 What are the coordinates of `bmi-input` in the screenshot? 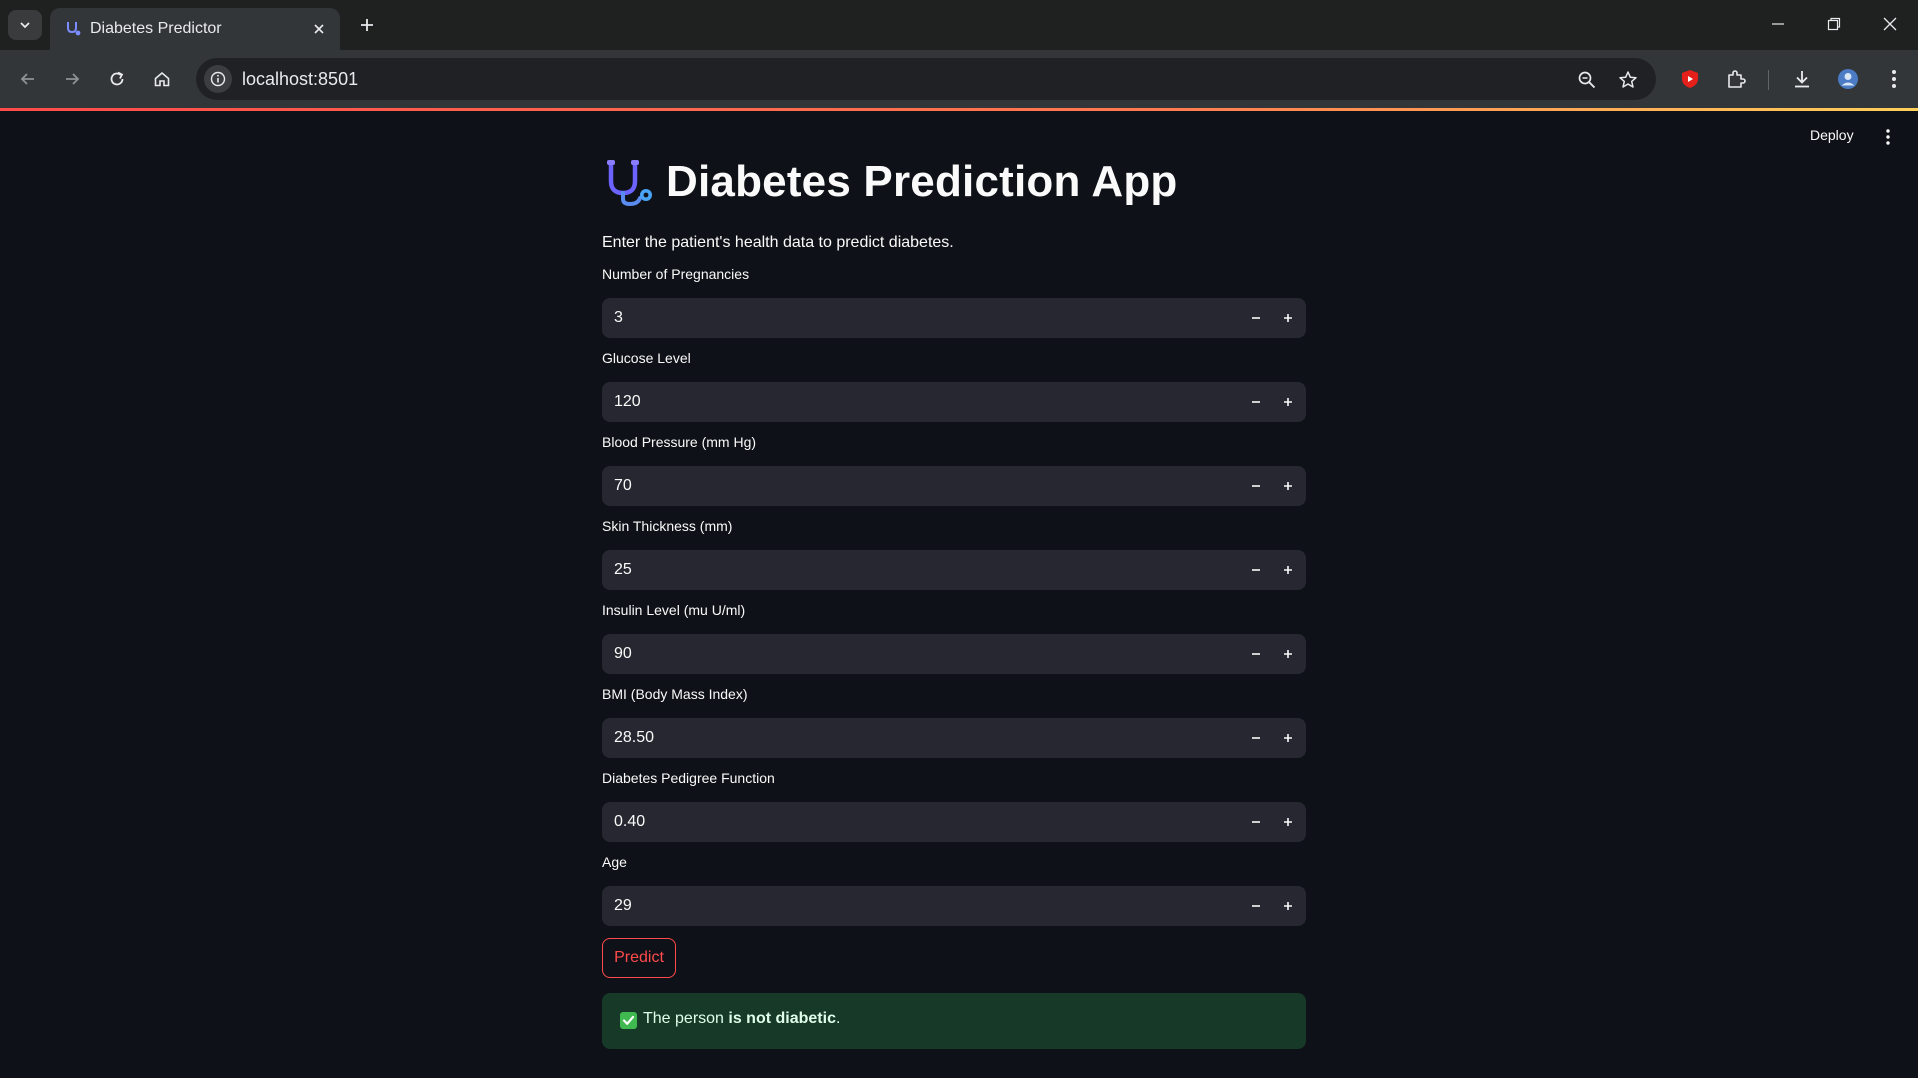 It's located at (912, 738).